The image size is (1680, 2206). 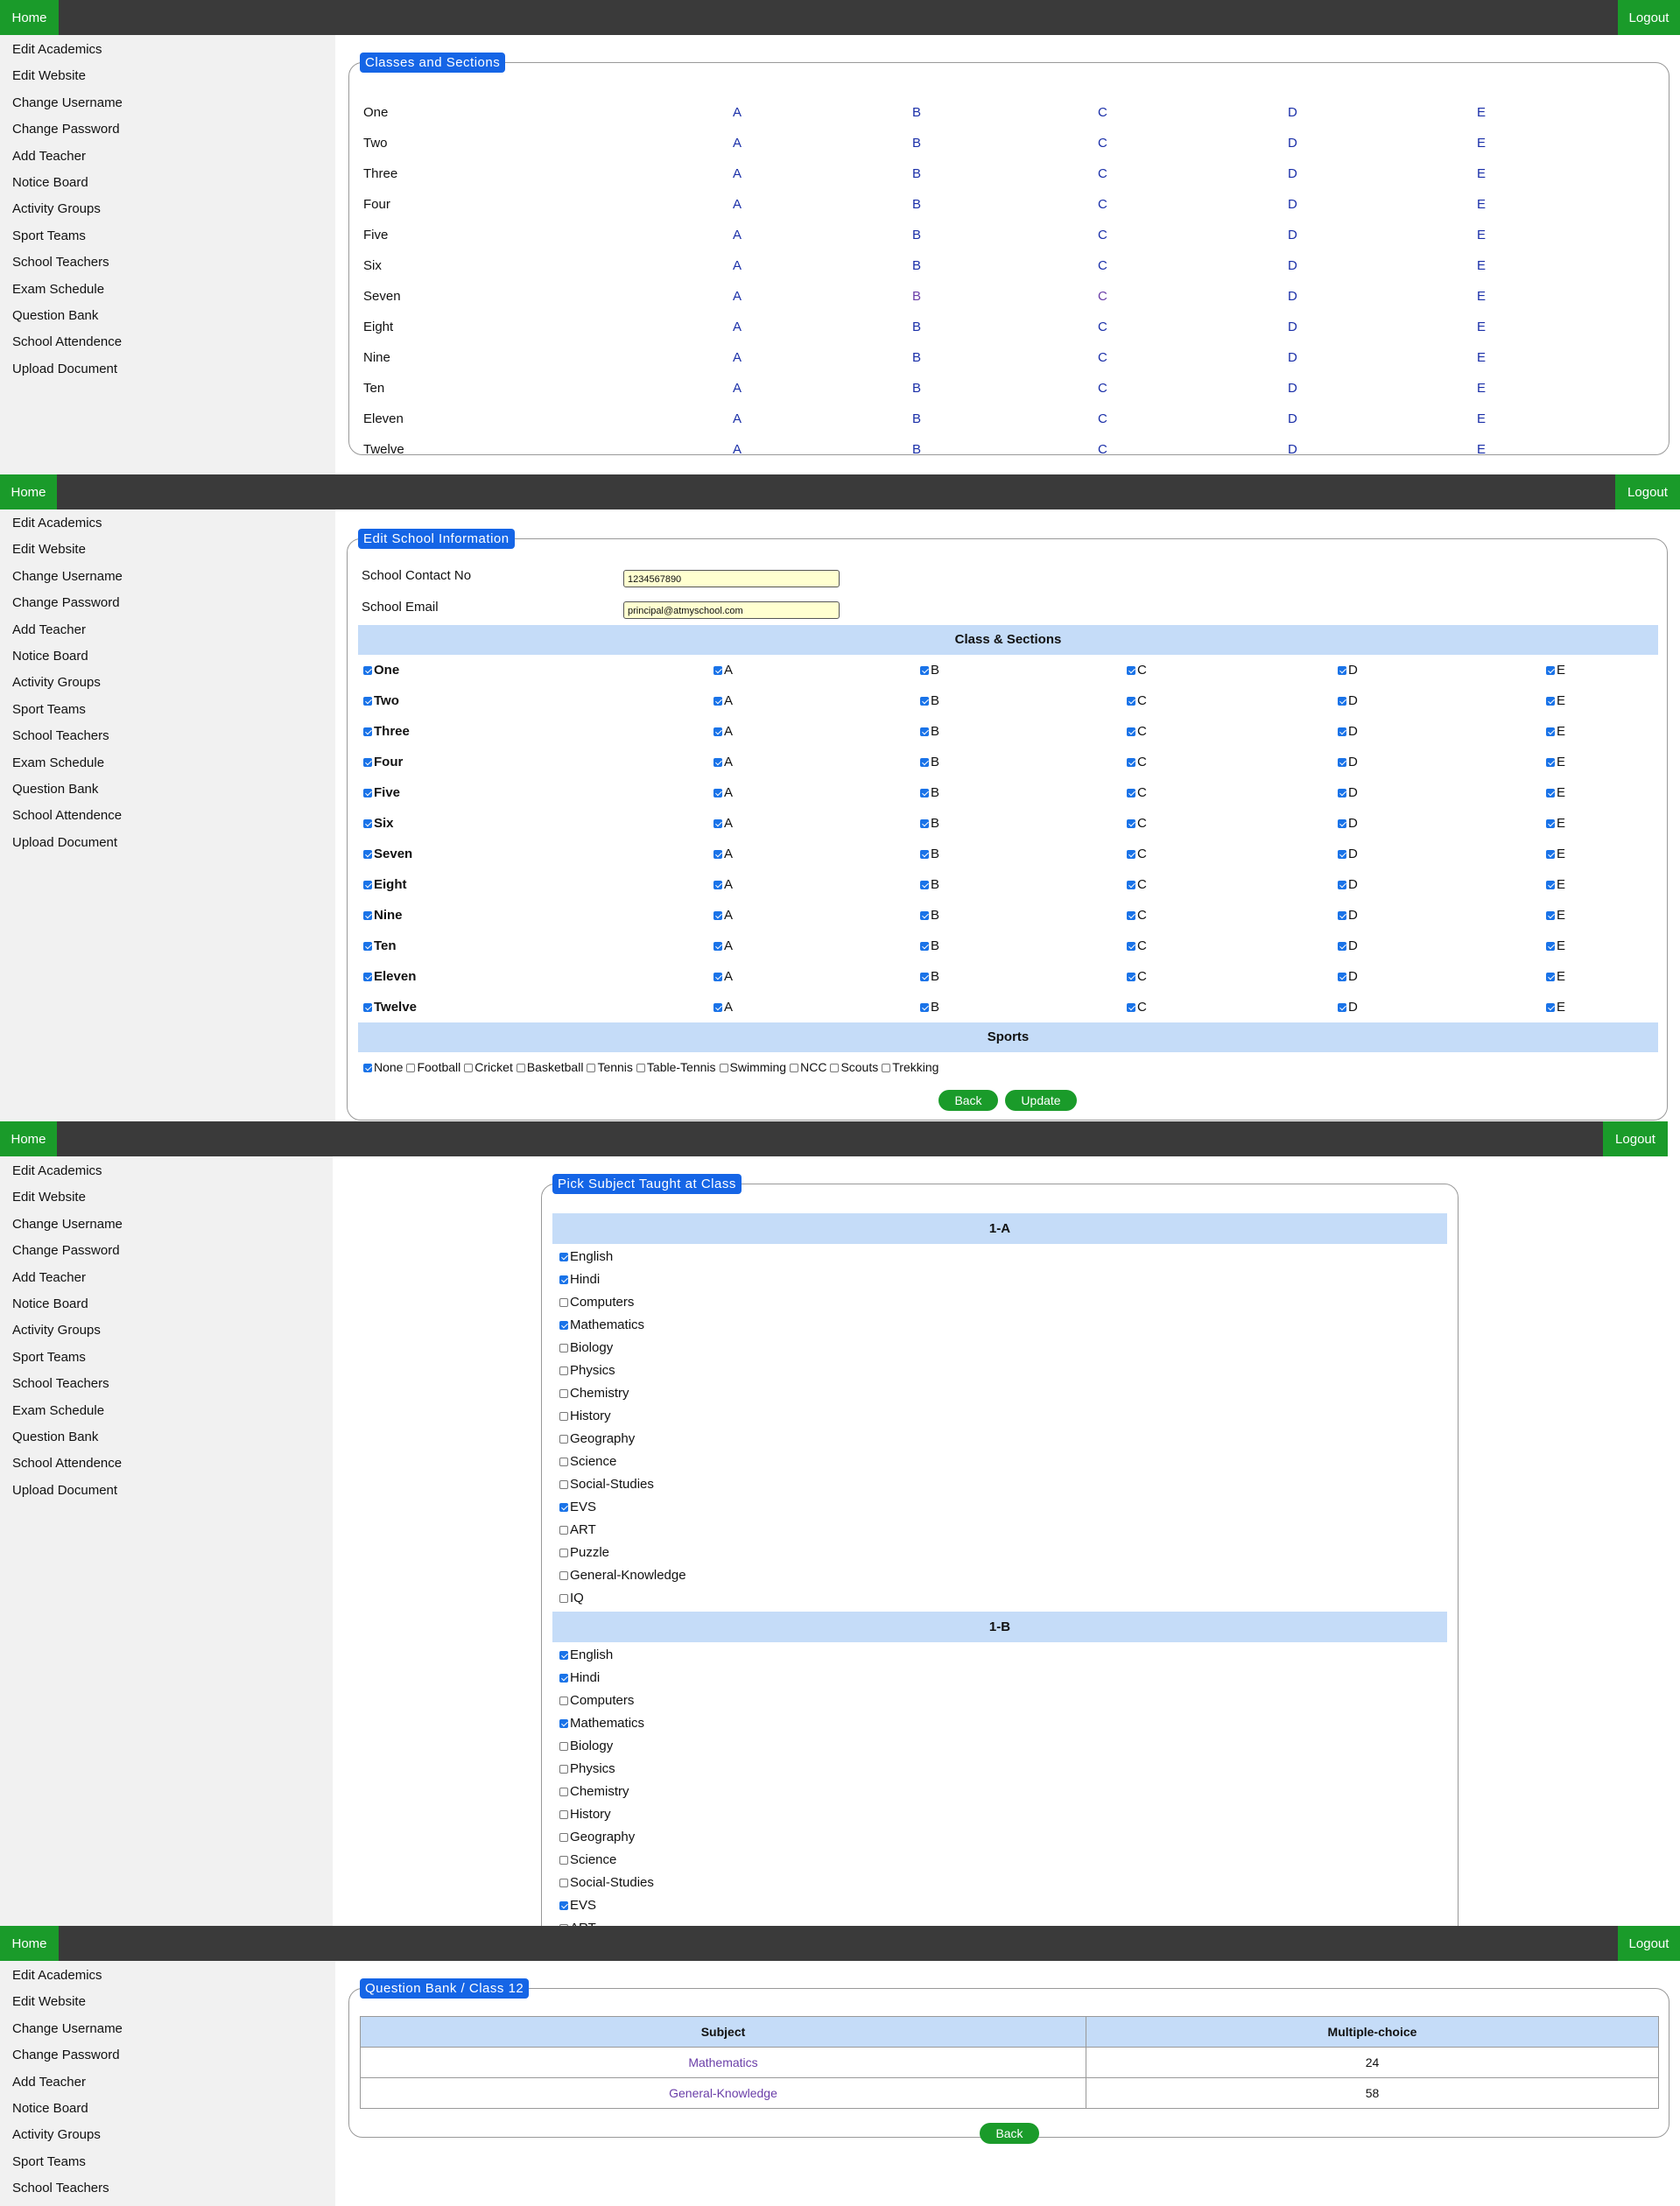 What do you see at coordinates (166, 1437) in the screenshot?
I see `sidebar-item-question-bank: Question Bank` at bounding box center [166, 1437].